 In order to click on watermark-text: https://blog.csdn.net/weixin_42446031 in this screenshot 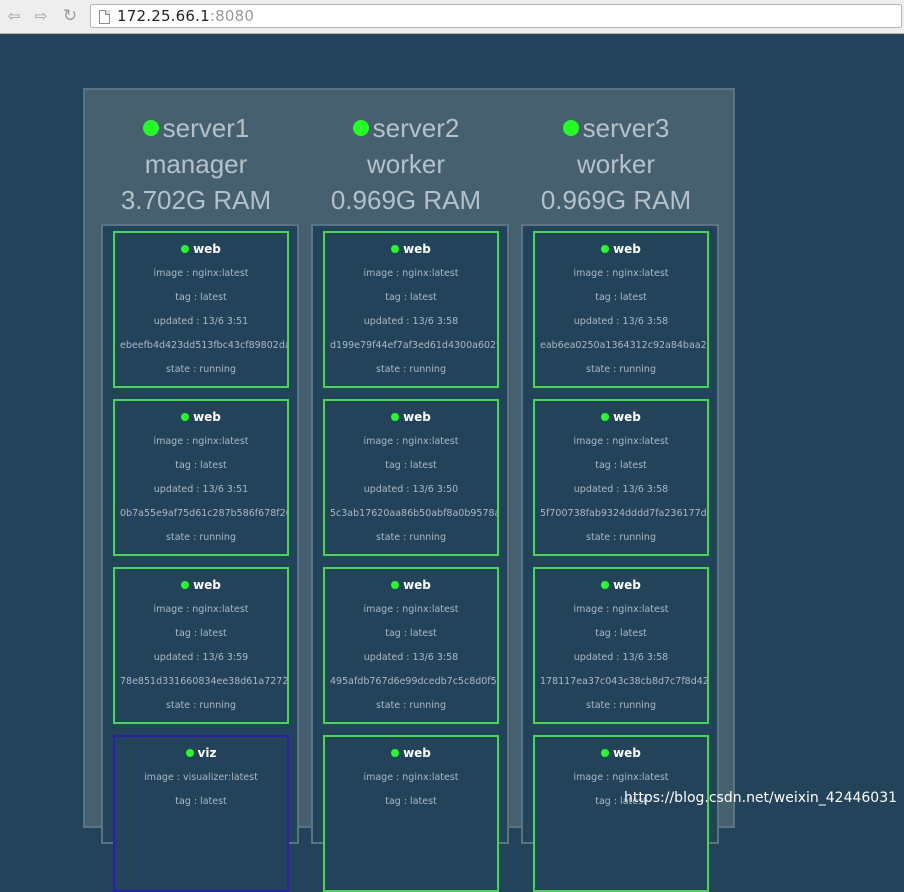, I will do `click(761, 798)`.